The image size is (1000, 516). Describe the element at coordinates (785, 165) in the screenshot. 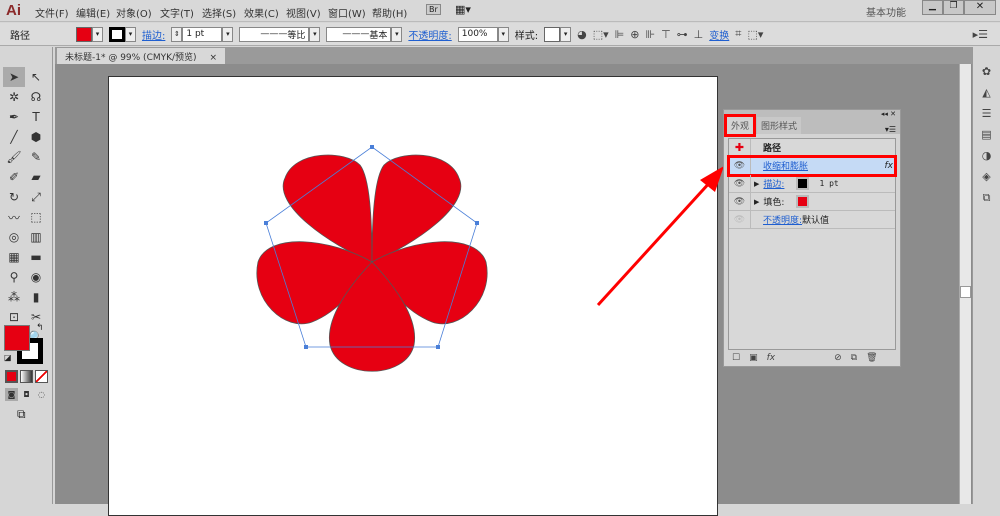

I see `effect-link: 收缩和膨胀` at that location.